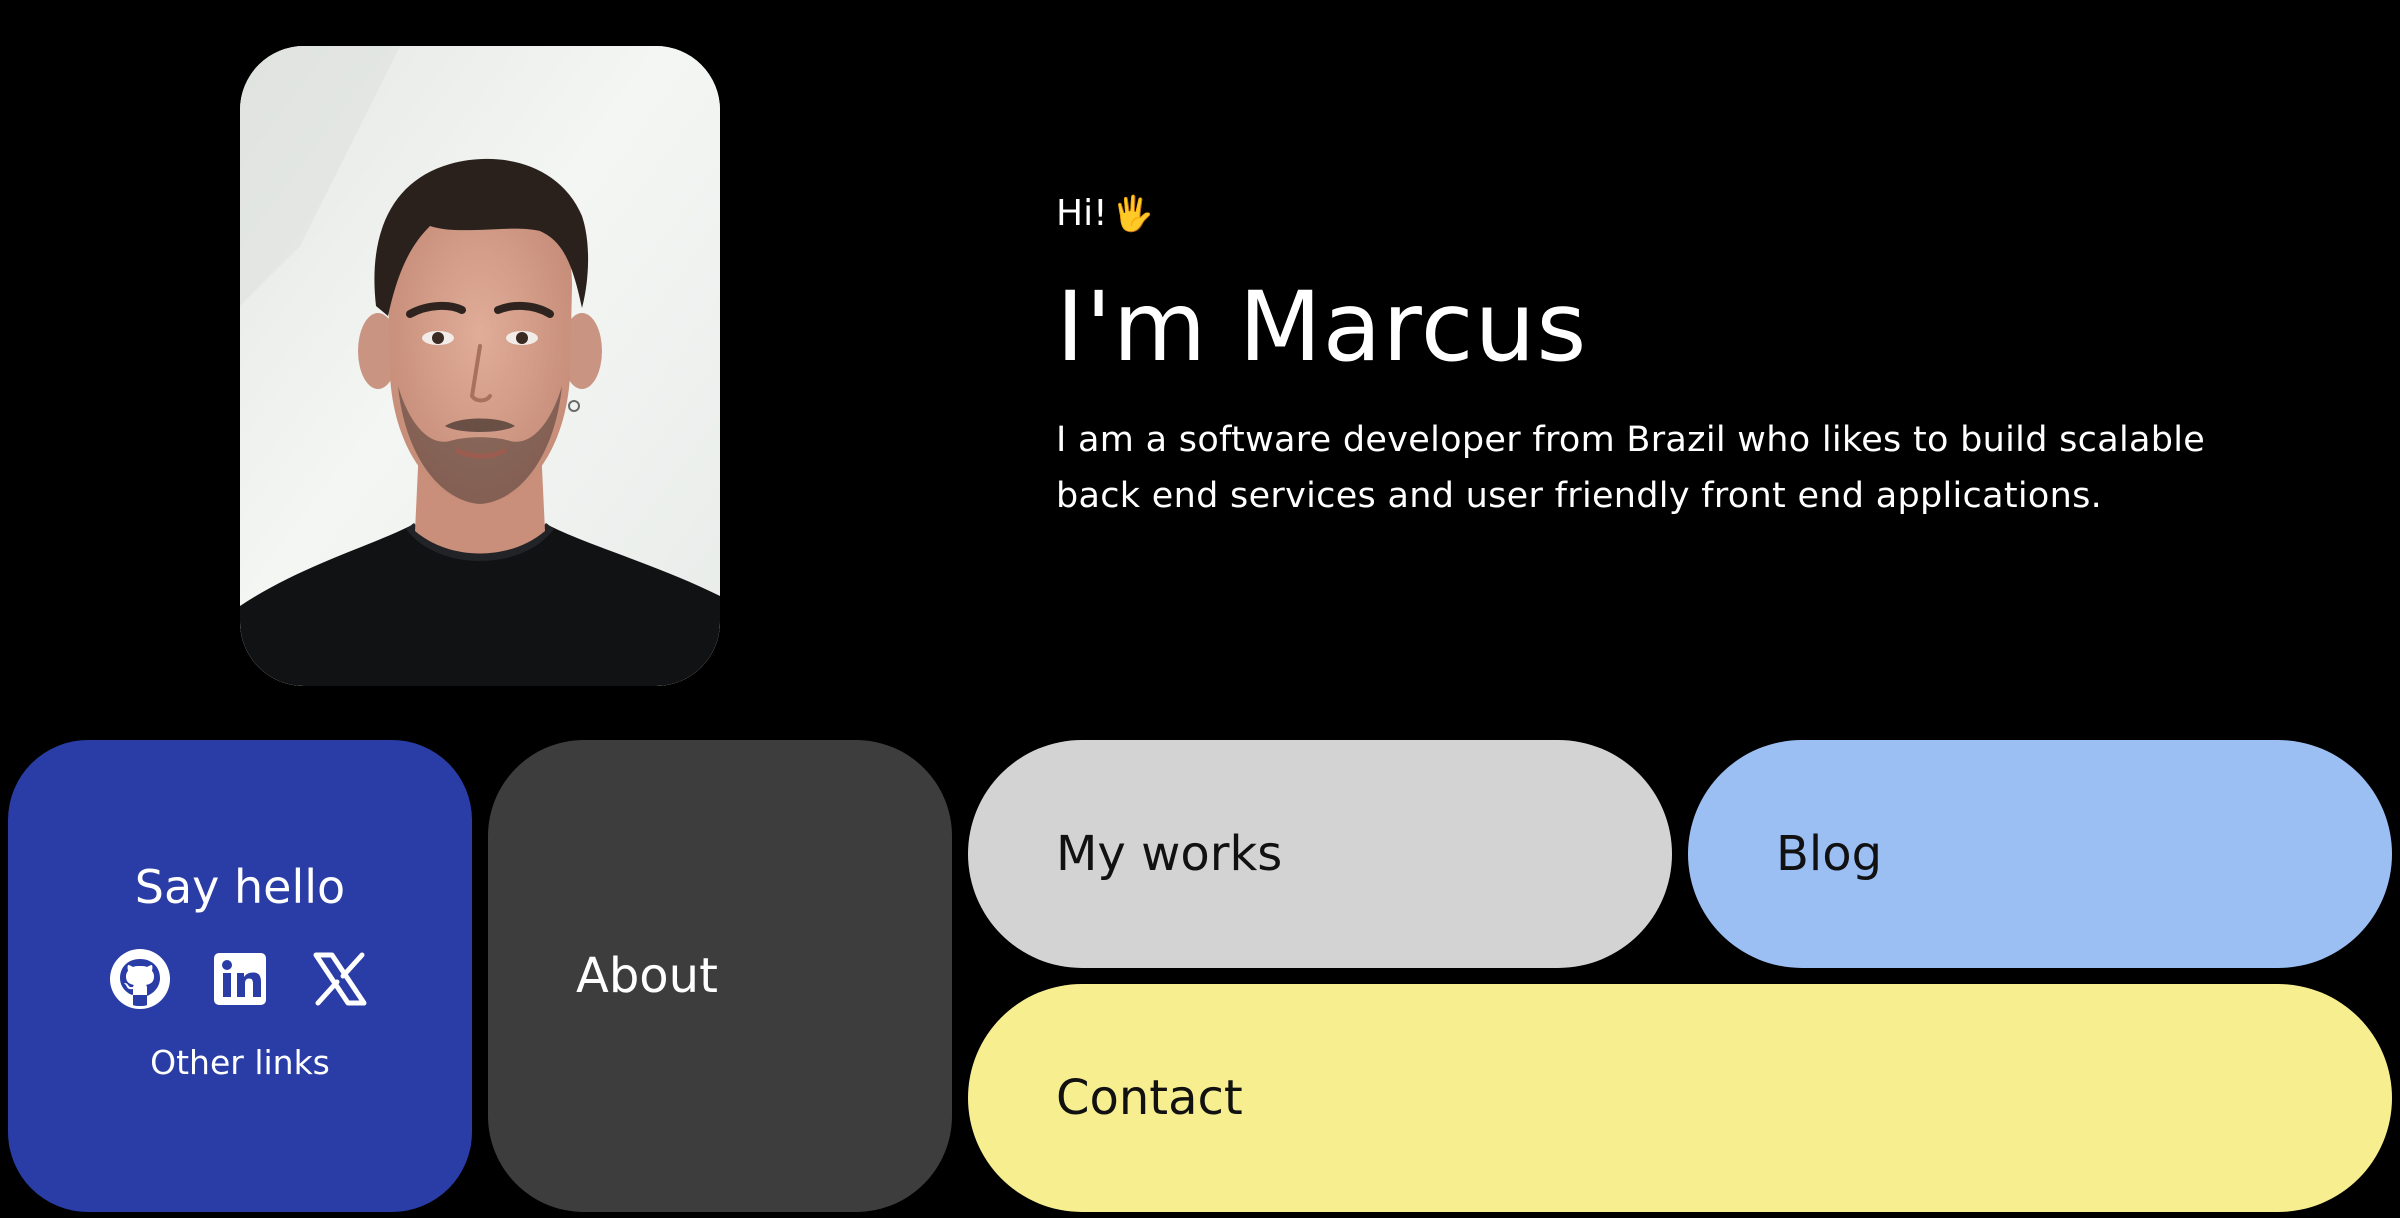  Describe the element at coordinates (1322, 327) in the screenshot. I see `hero-name-heading: I'm Marcus` at that location.